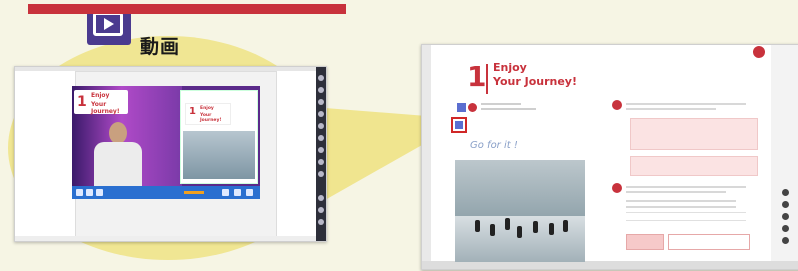 The height and width of the screenshot is (271, 798). I want to click on viewer-left-edge, so click(426, 157).